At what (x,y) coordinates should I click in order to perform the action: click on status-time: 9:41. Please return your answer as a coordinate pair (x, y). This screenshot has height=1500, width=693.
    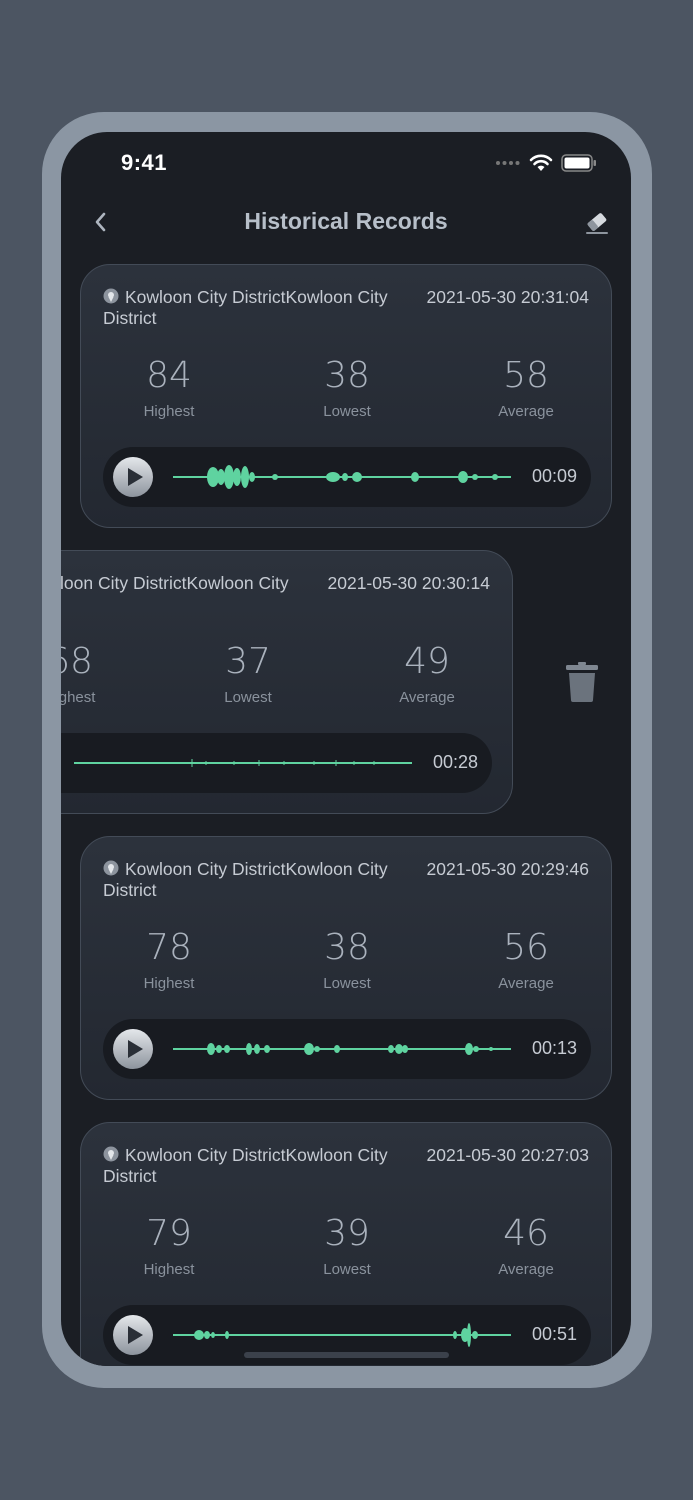
    Looking at the image, I should click on (144, 162).